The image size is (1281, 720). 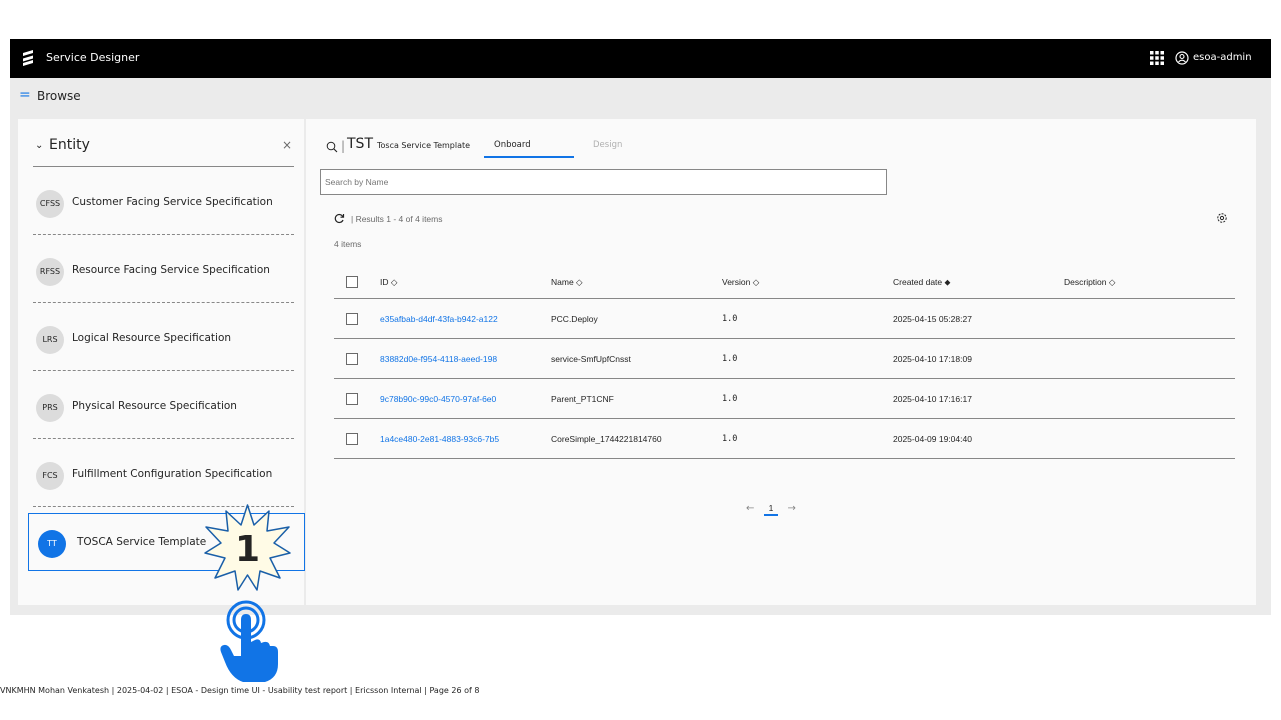 I want to click on app-launcher-icon, so click(x=1157, y=58).